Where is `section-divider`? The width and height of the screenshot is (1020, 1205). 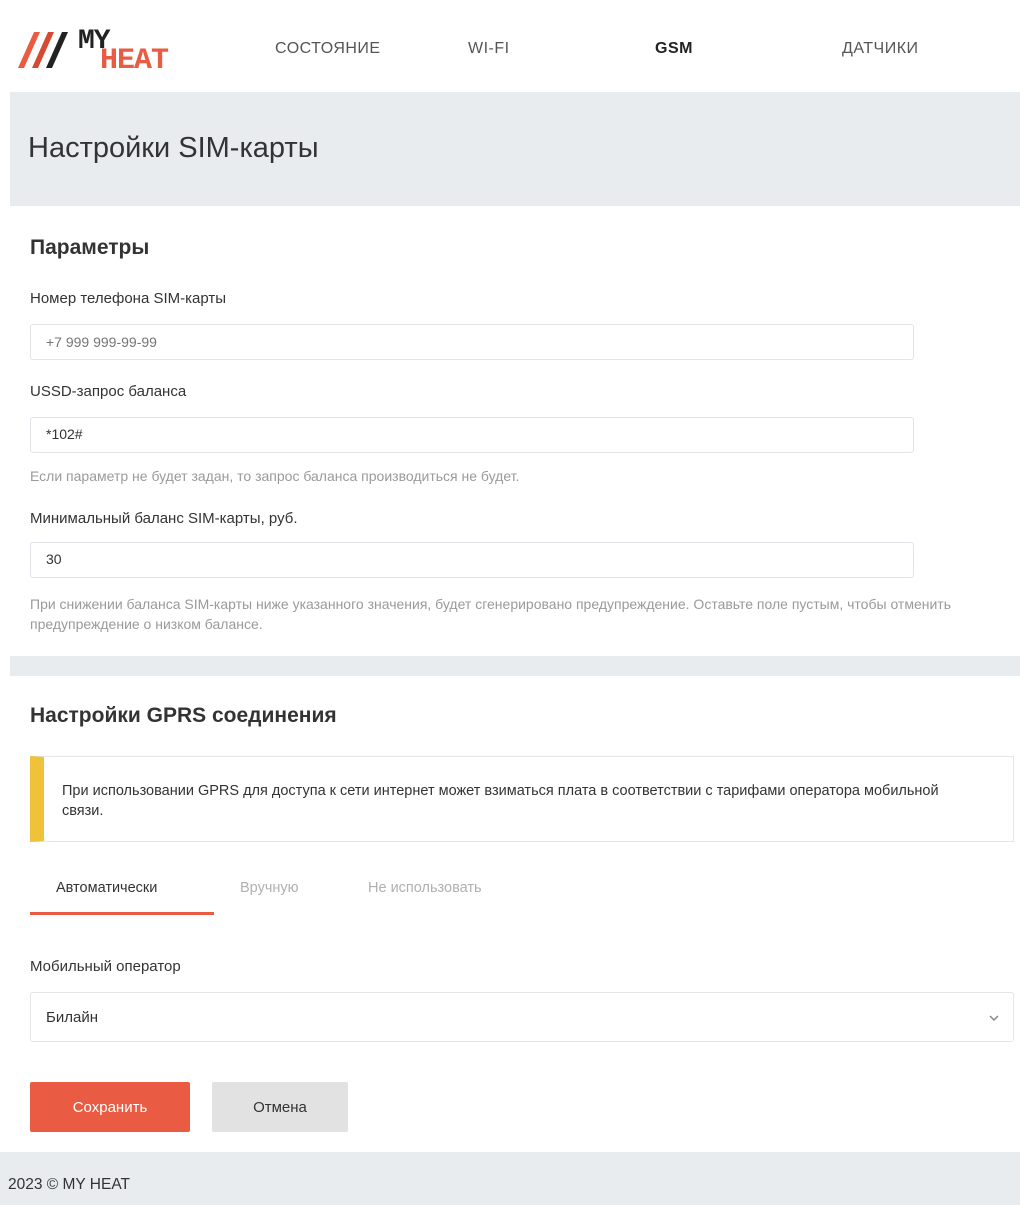
section-divider is located at coordinates (515, 666).